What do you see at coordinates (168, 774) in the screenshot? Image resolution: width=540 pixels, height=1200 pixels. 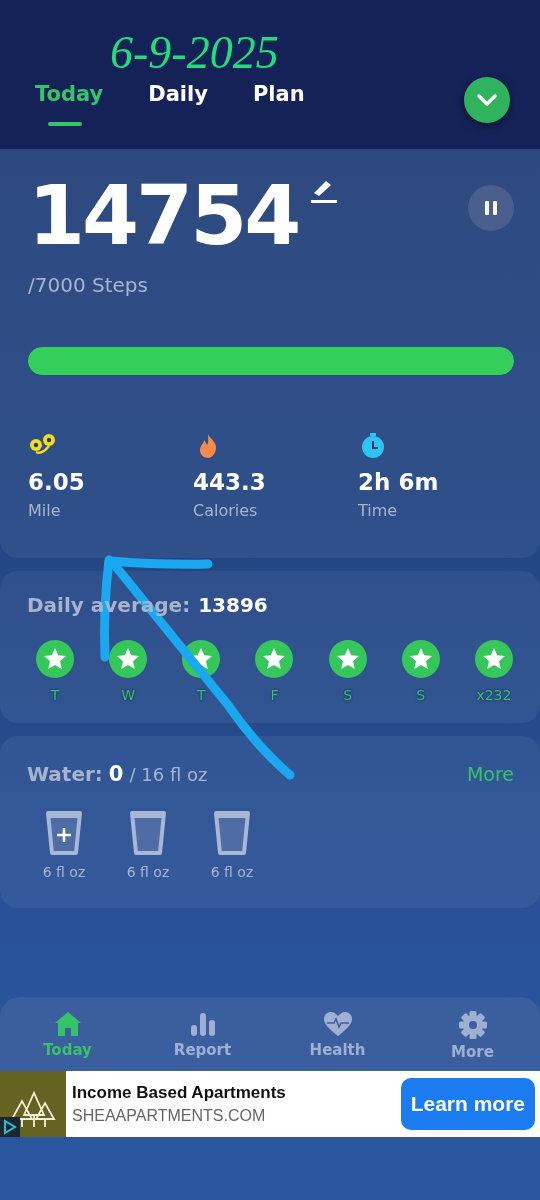 I see `water-goal: / 16 fl oz` at bounding box center [168, 774].